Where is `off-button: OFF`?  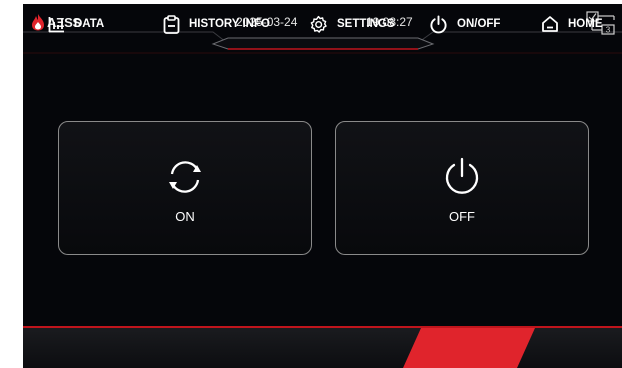 off-button: OFF is located at coordinates (462, 188).